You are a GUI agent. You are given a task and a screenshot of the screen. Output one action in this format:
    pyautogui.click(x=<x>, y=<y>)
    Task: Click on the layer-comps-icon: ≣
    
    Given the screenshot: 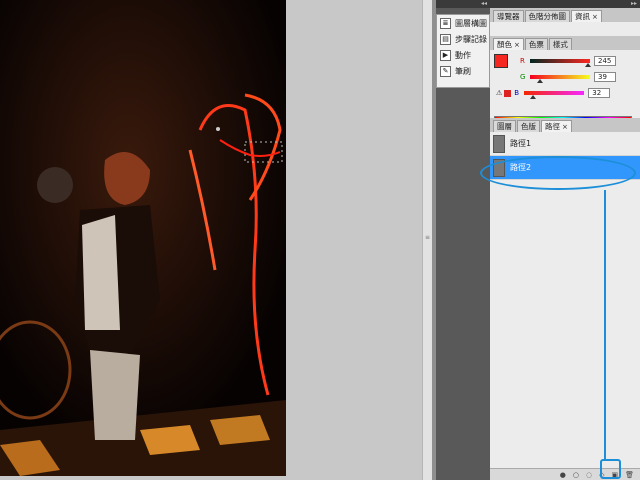 What is the action you would take?
    pyautogui.click(x=445, y=23)
    